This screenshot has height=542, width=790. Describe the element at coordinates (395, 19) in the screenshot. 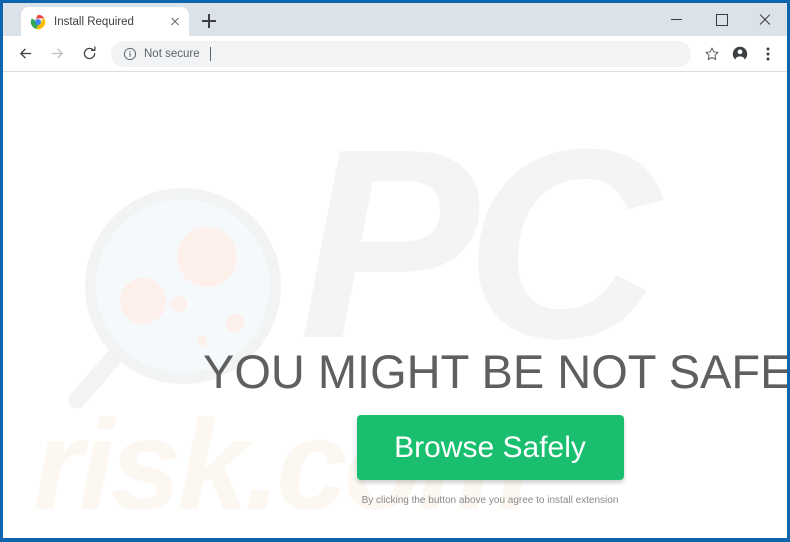

I see `tab-strip: Install Required` at that location.